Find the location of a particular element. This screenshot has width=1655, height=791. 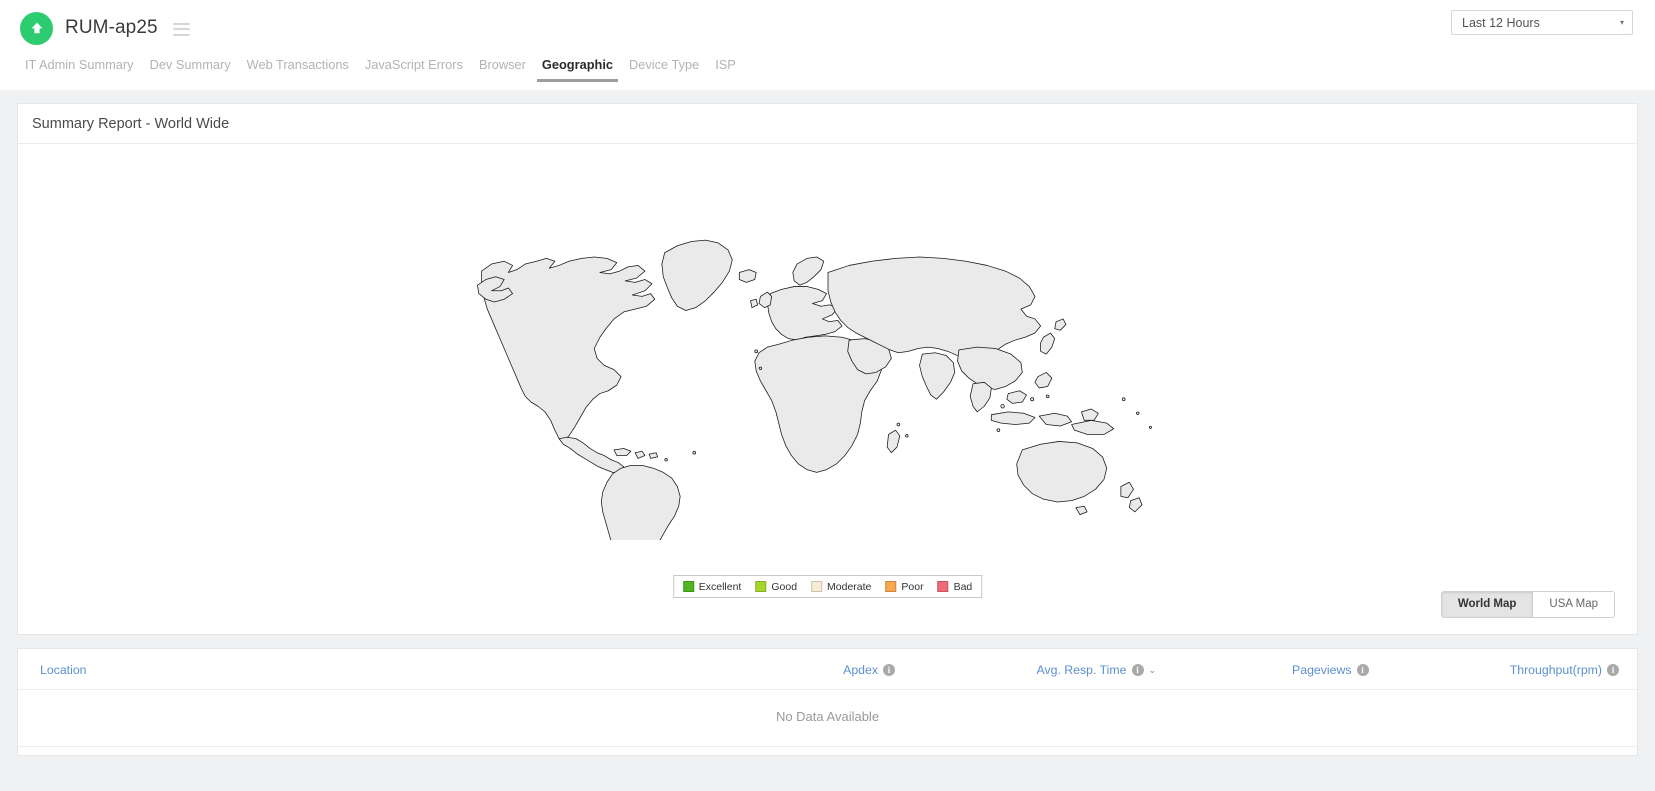

map-toggle-usa-map-button: USA Map is located at coordinates (1573, 604).